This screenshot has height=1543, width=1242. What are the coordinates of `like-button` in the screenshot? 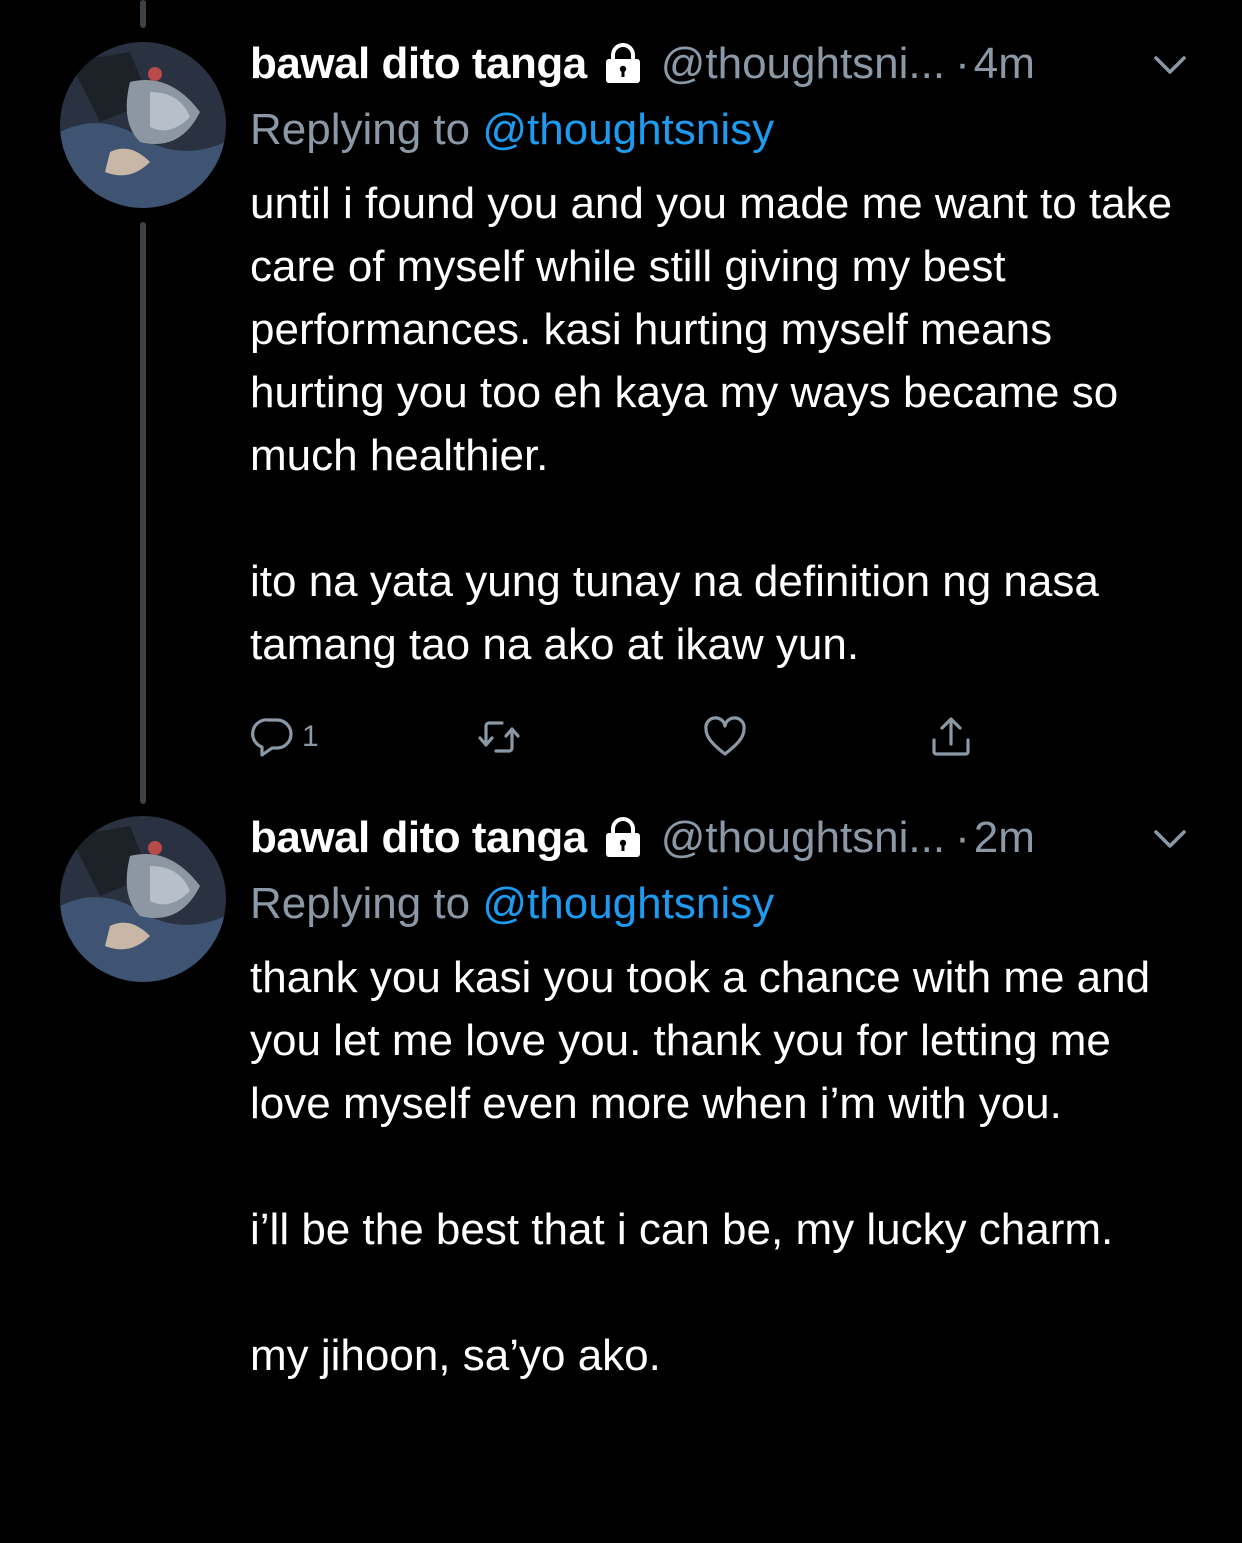 It's located at (815, 737).